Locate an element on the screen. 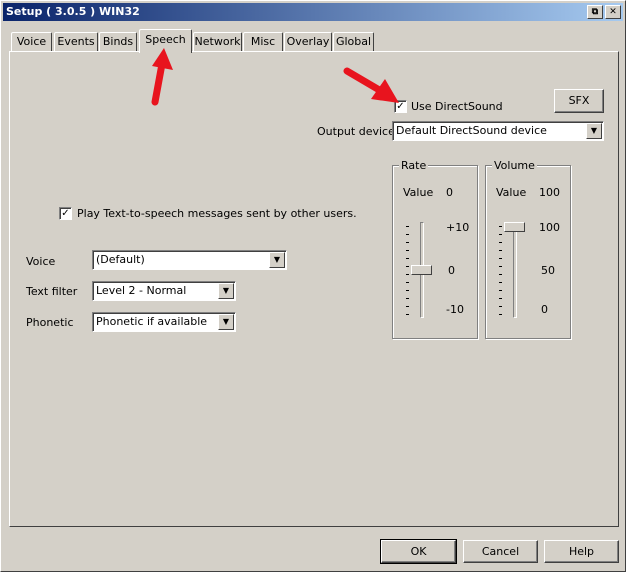 This screenshot has width=626, height=572. tab-label: Voice is located at coordinates (31, 41).